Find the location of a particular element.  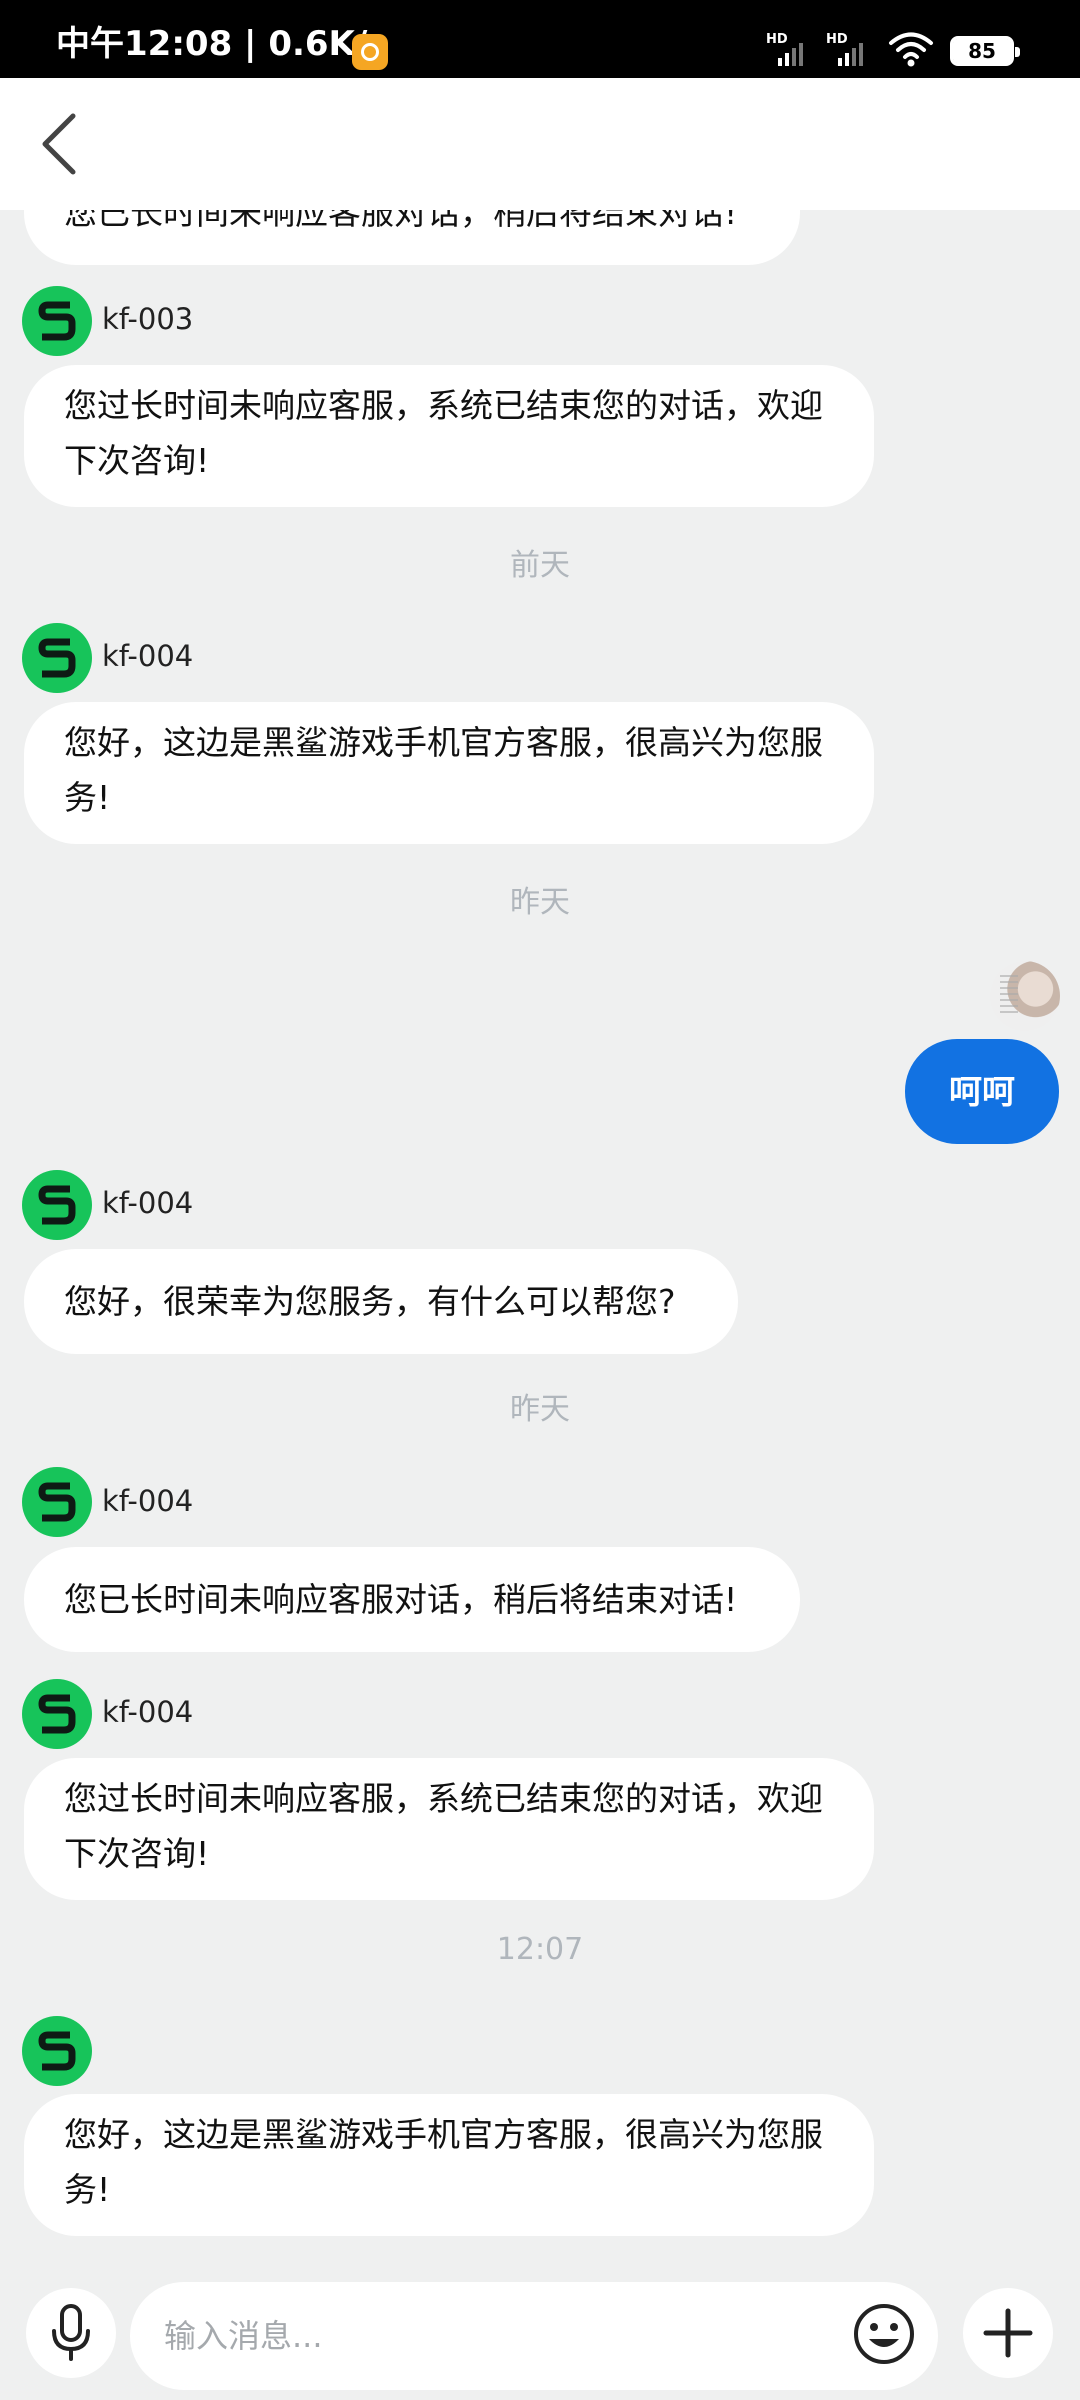

emoji-button is located at coordinates (884, 2334).